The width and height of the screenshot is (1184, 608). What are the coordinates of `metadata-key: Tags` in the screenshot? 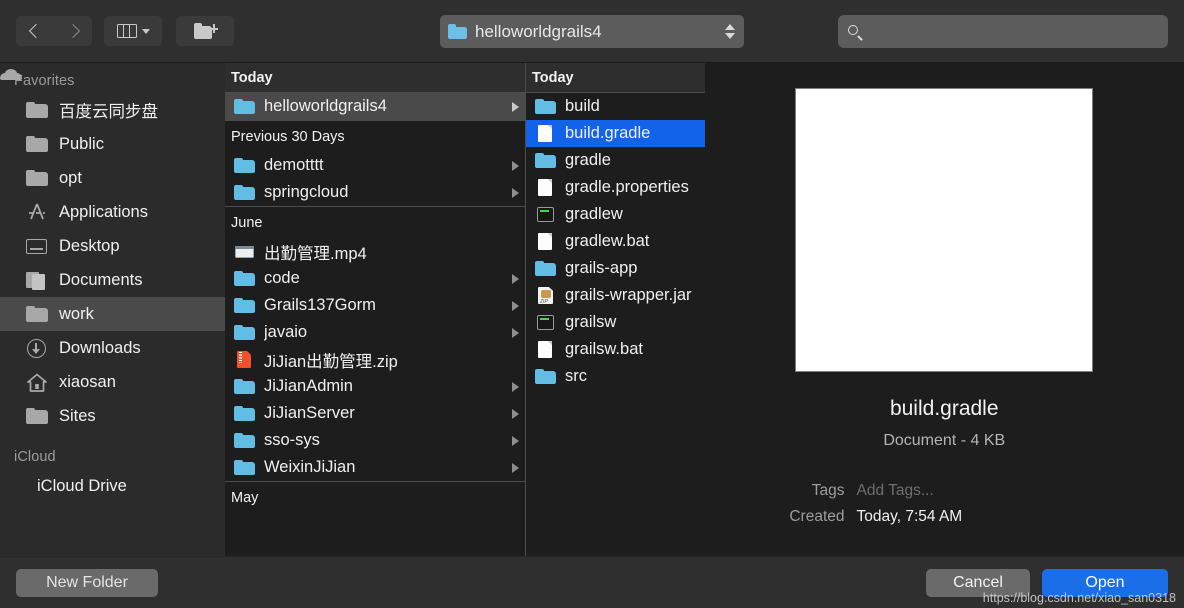 It's located at (828, 490).